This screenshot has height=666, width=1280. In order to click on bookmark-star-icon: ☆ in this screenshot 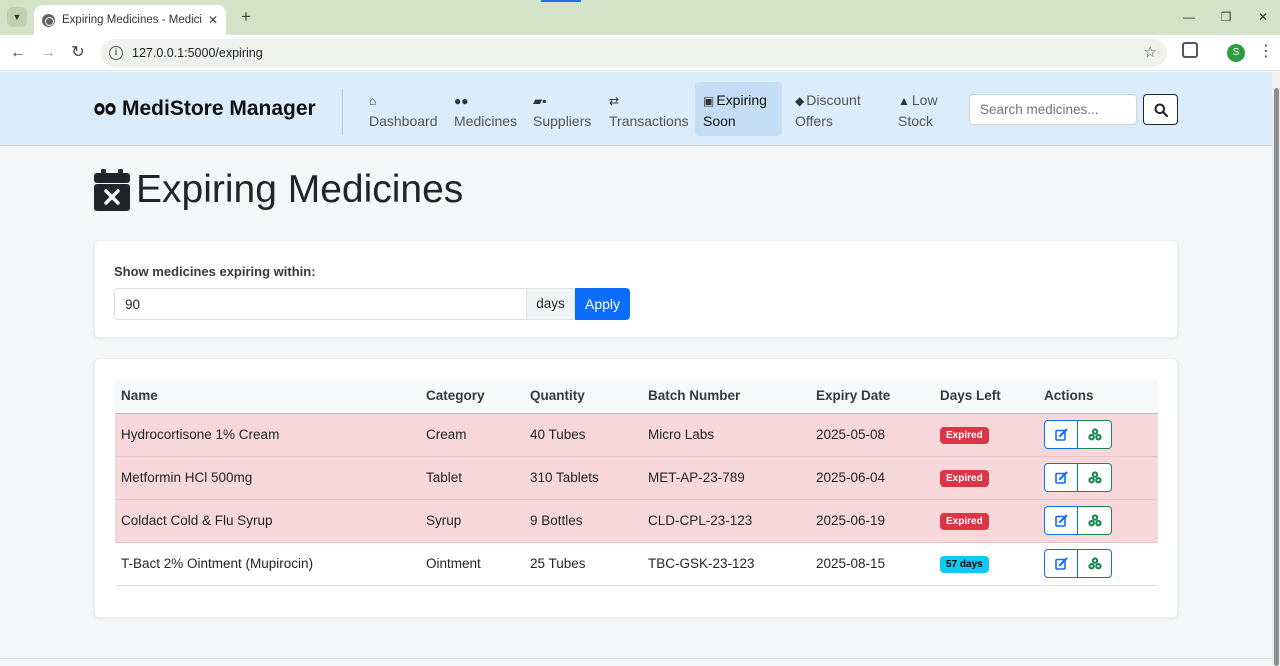, I will do `click(1150, 52)`.